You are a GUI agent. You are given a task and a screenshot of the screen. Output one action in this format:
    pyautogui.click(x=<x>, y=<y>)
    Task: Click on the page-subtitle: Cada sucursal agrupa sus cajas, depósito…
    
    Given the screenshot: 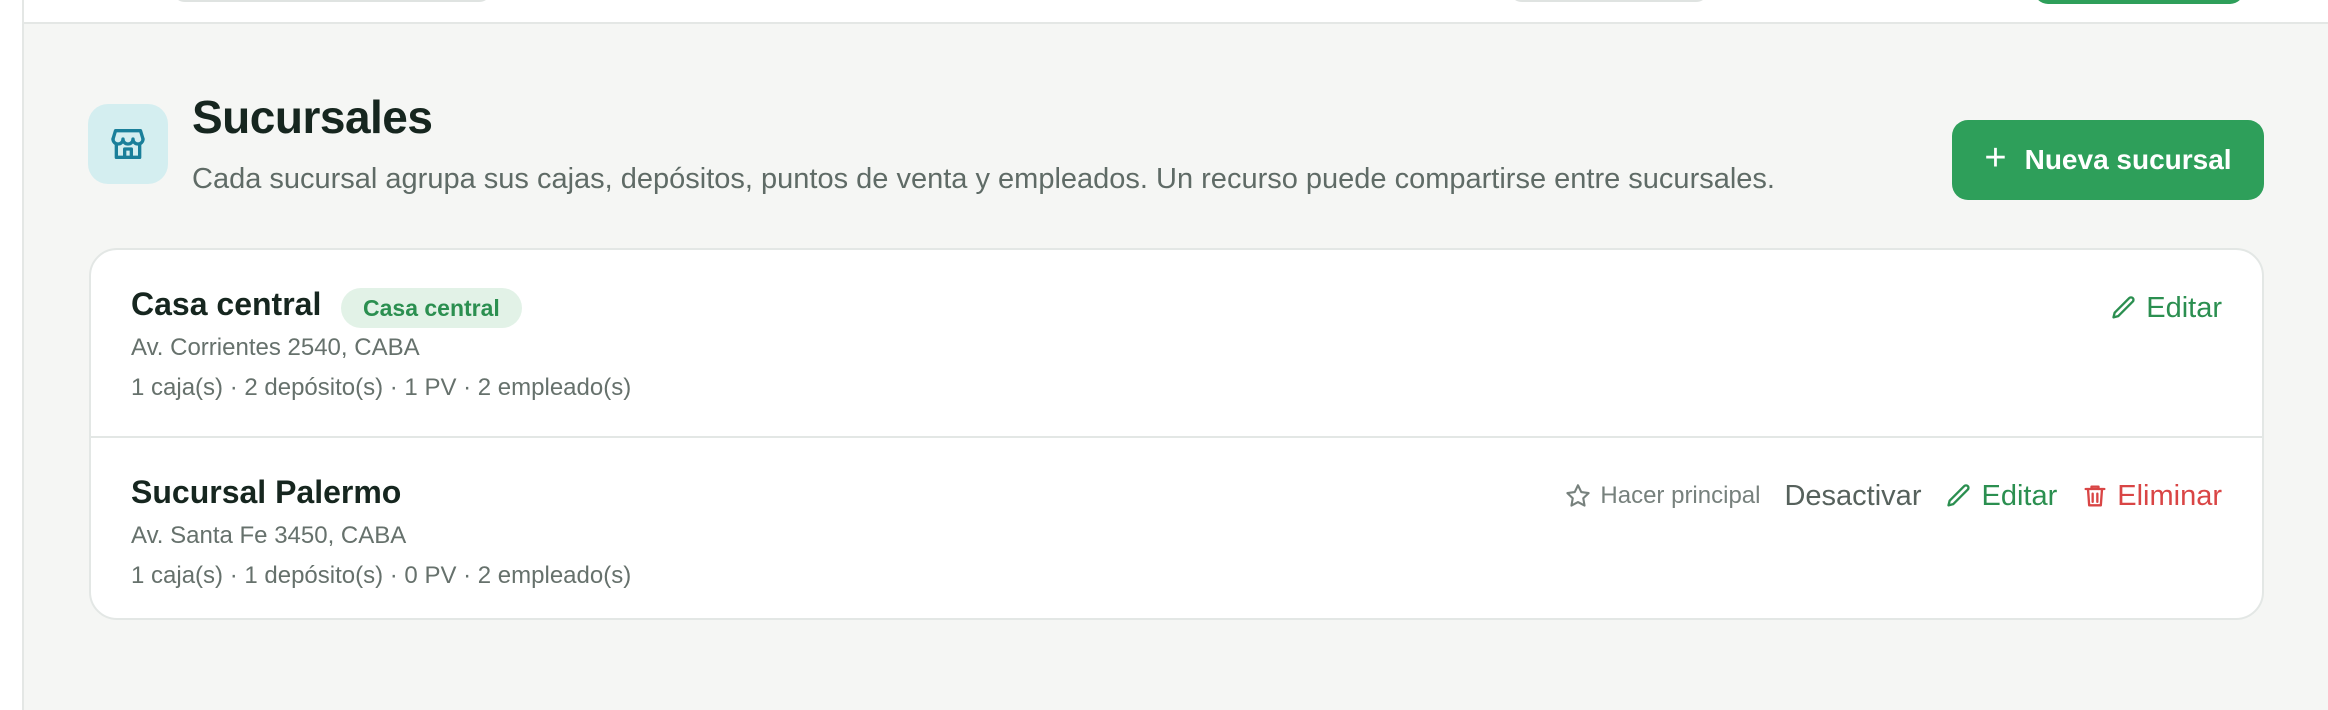 What is the action you would take?
    pyautogui.click(x=983, y=179)
    